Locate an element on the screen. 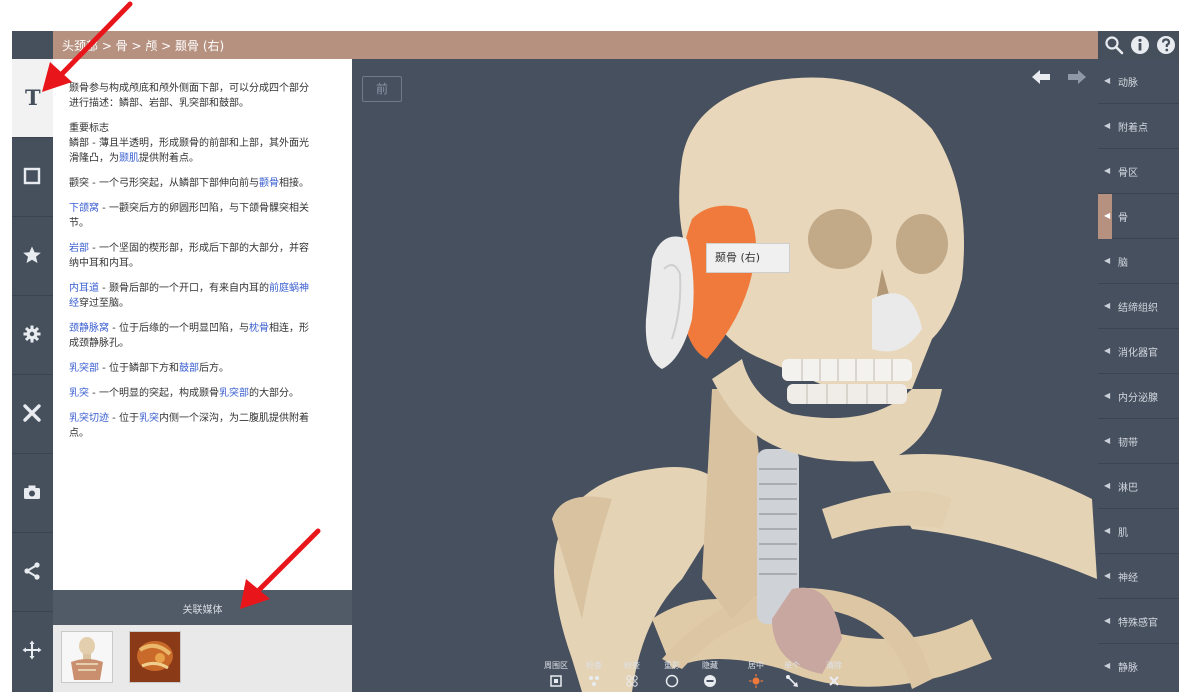 Image resolution: width=1179 pixels, height=692 pixels. inspect-icon is located at coordinates (594, 681).